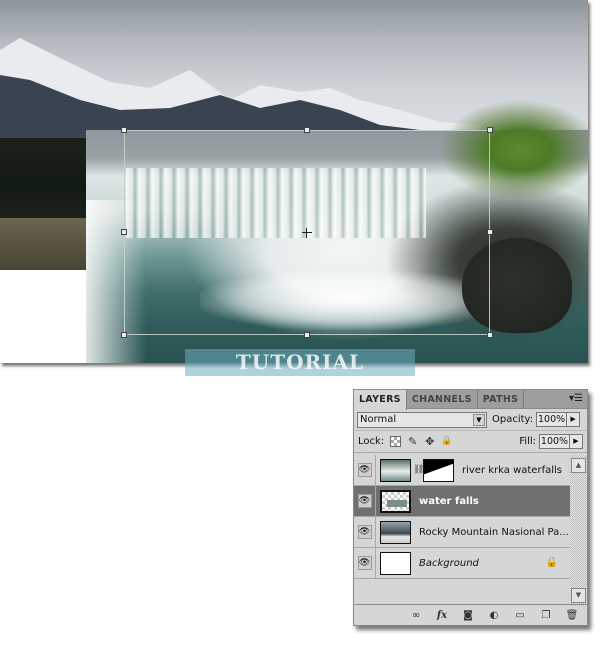 The width and height of the screenshot is (600, 645). Describe the element at coordinates (307, 233) in the screenshot. I see `transform-center-point-icon` at that location.